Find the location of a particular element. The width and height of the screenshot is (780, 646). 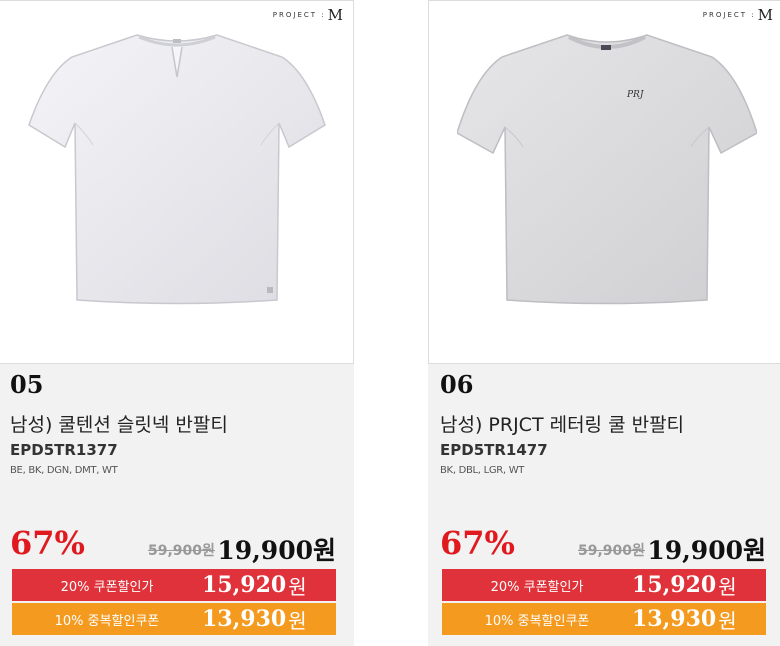

product-title: 남성) PRJCT 레터링 쿨 반팔티 is located at coordinates (562, 423).